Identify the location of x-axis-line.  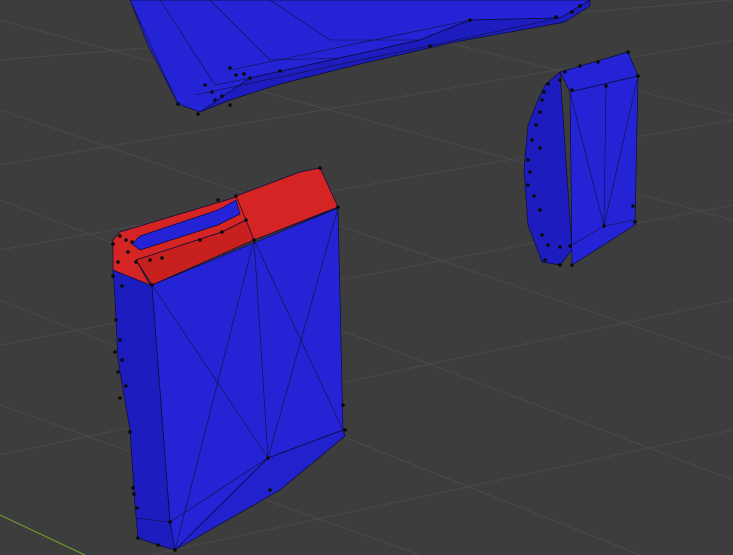
(43, 534).